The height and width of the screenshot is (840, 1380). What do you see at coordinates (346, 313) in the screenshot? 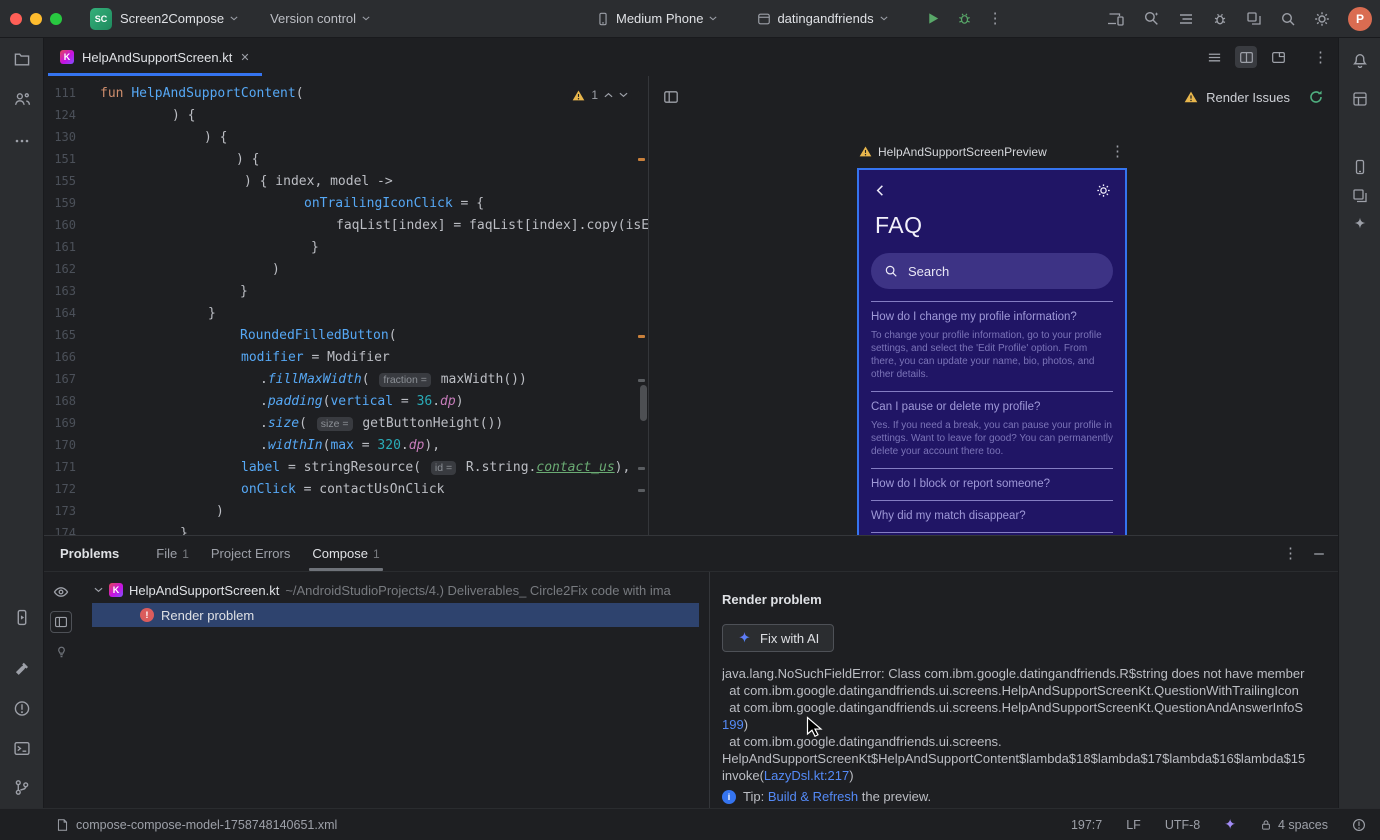
I see `code-line-164: 164}` at bounding box center [346, 313].